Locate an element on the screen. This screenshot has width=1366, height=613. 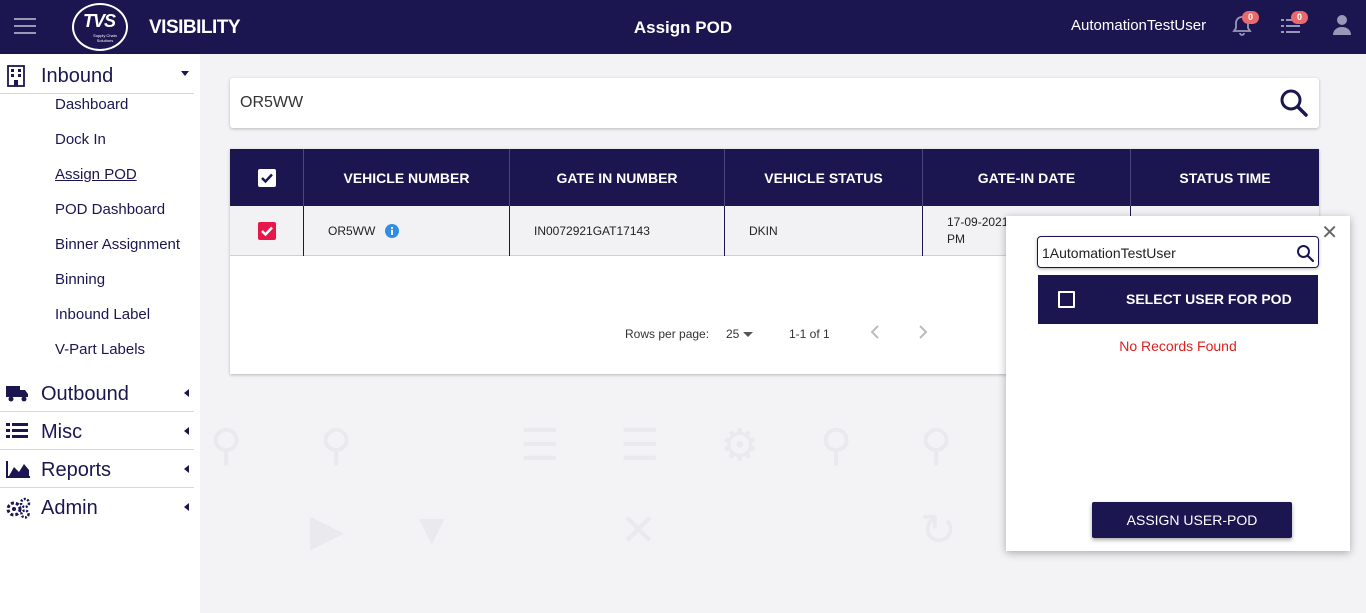
pagination-range: 1-1 of 1 is located at coordinates (809, 334).